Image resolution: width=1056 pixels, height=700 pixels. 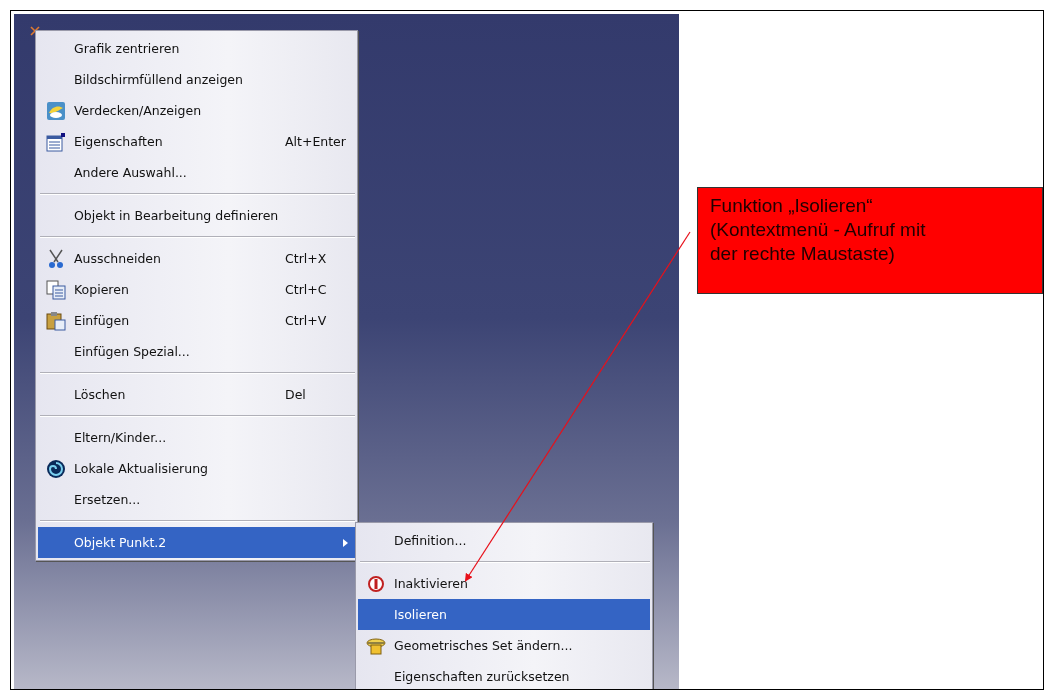 I want to click on menu-item-label: Löschen, so click(x=100, y=394).